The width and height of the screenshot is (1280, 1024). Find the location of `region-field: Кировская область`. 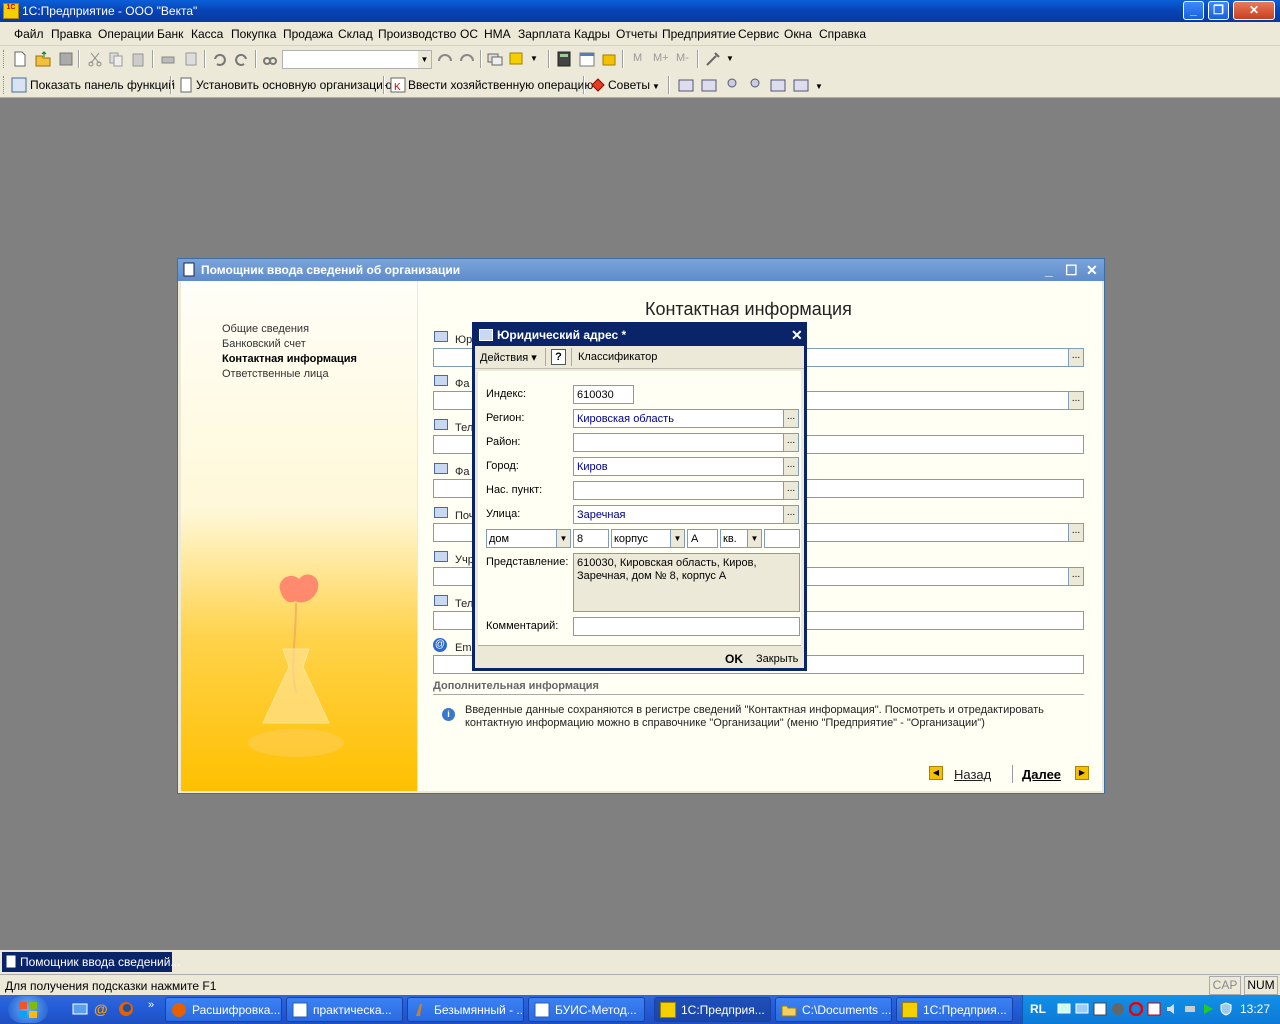

region-field: Кировская область is located at coordinates (678, 418).